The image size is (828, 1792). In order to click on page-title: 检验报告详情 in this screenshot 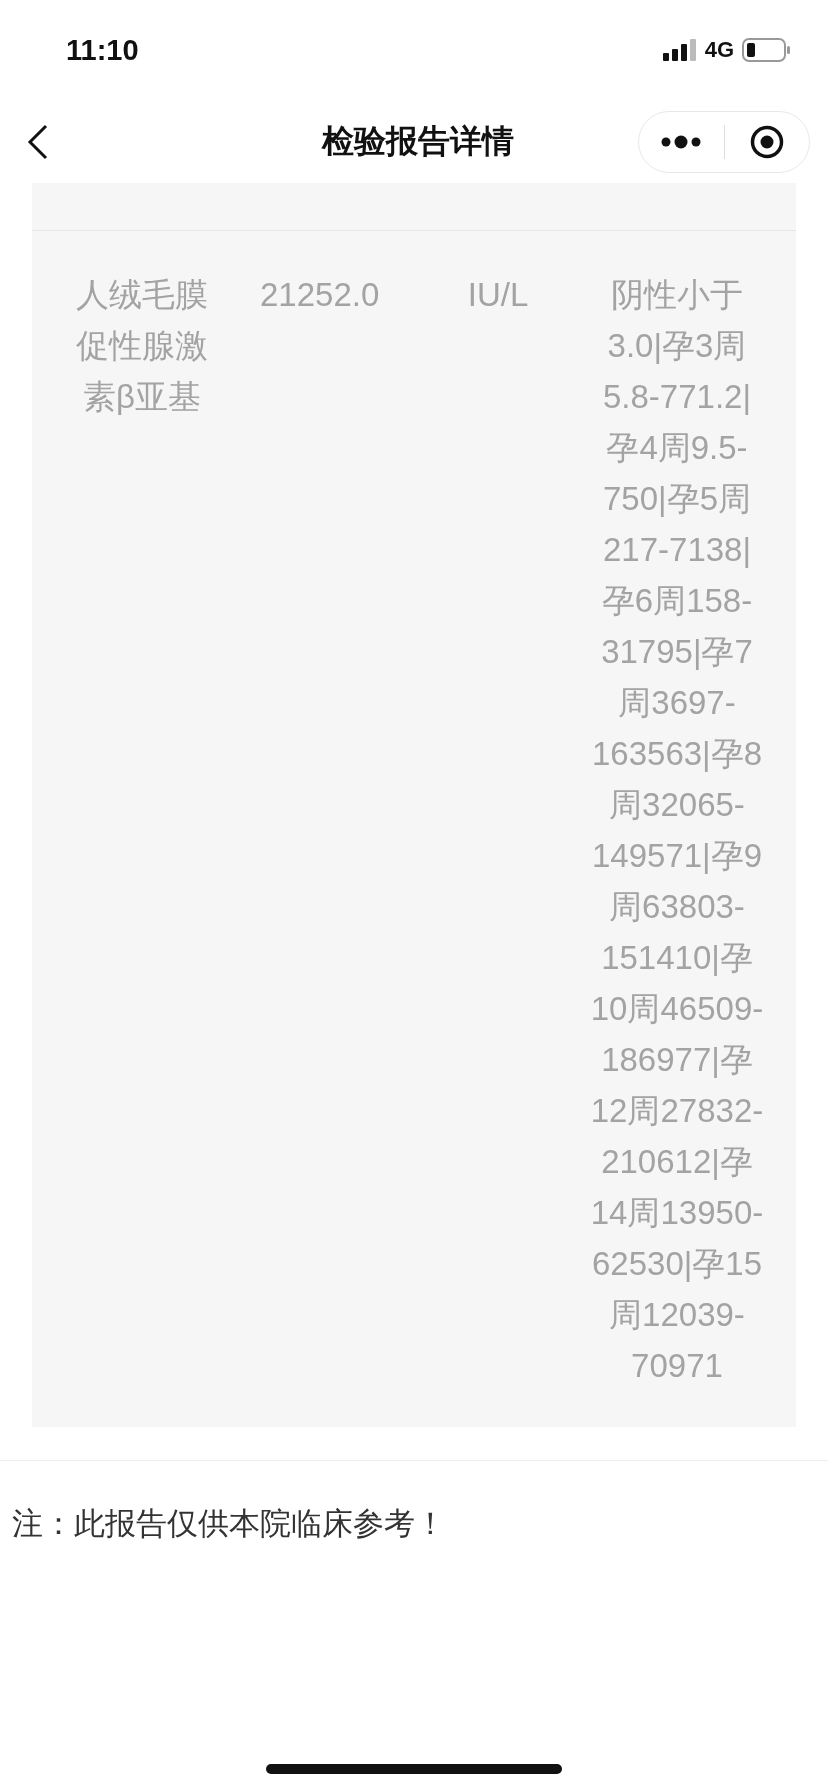, I will do `click(418, 141)`.